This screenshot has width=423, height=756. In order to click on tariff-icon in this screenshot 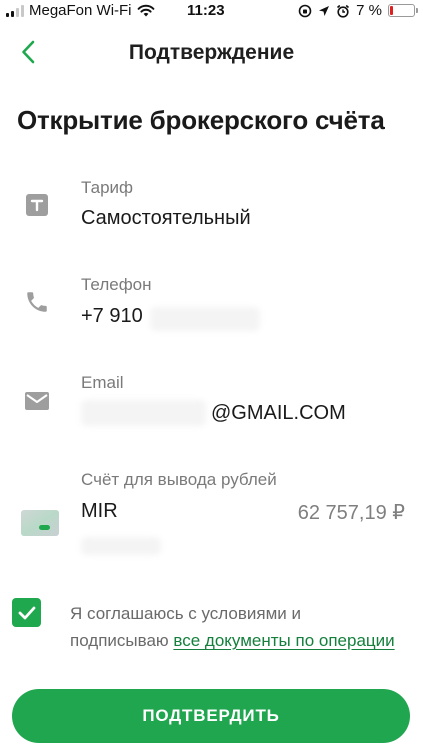, I will do `click(37, 205)`.